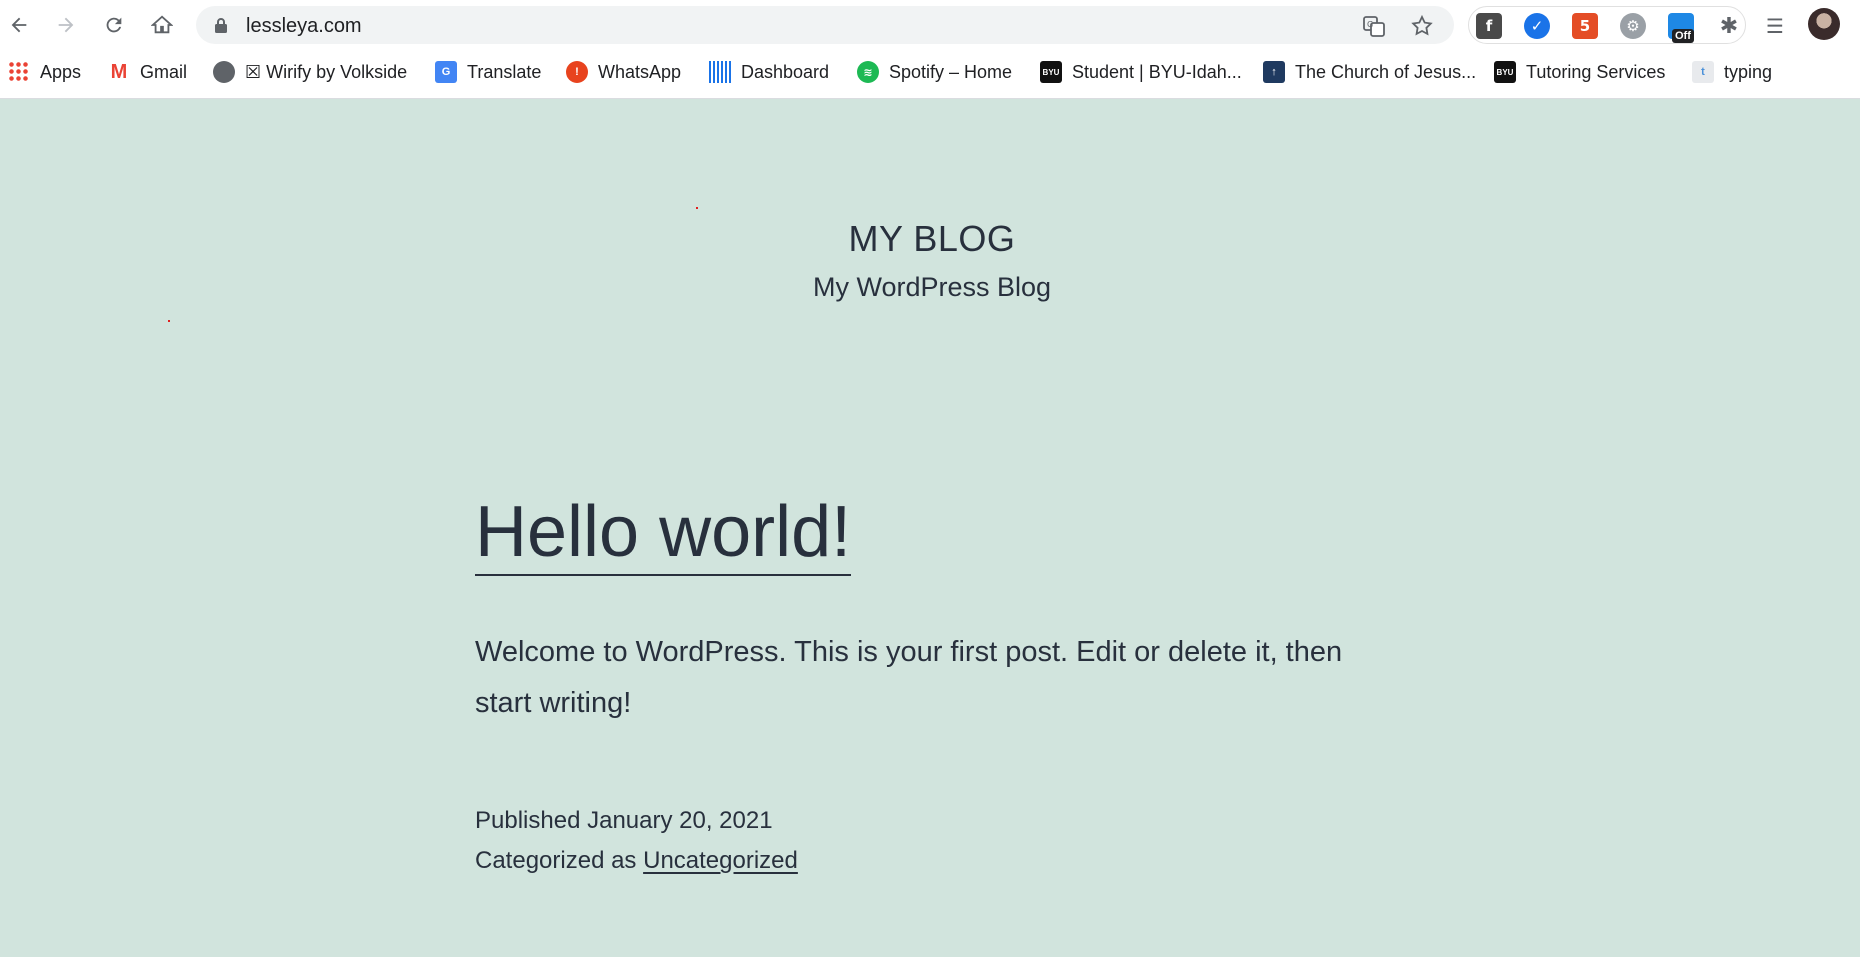 The image size is (1860, 957). I want to click on post-category: Categorized as Uncategorized, so click(636, 861).